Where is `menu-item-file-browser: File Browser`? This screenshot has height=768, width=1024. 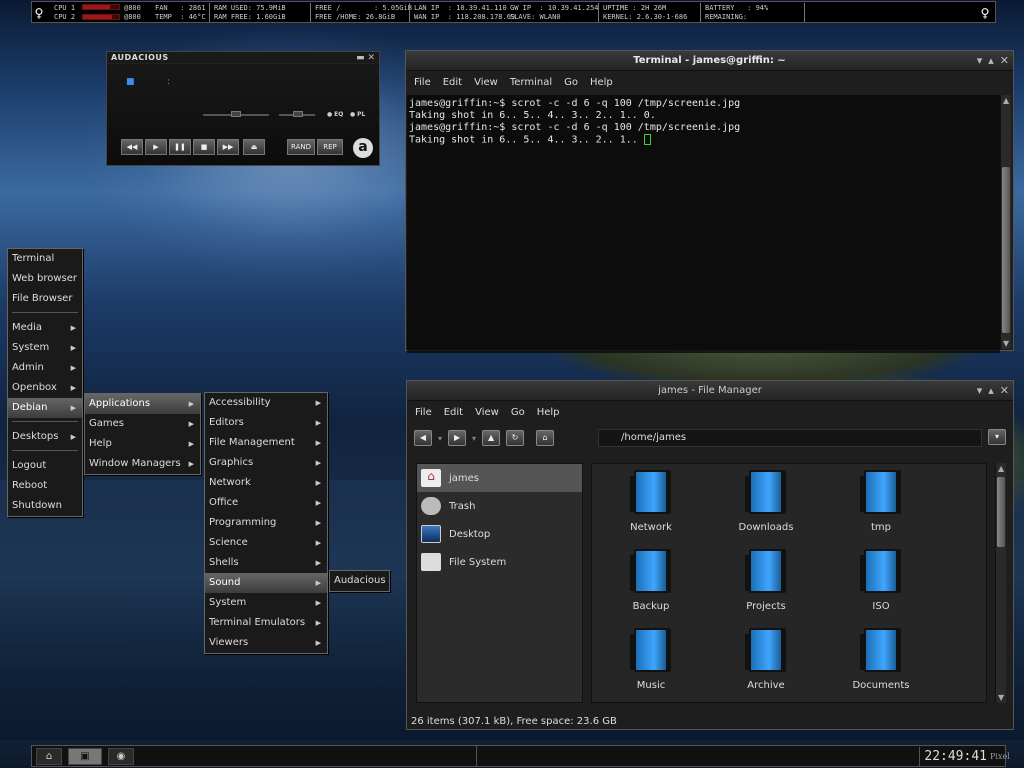
menu-item-file-browser: File Browser is located at coordinates (45, 299).